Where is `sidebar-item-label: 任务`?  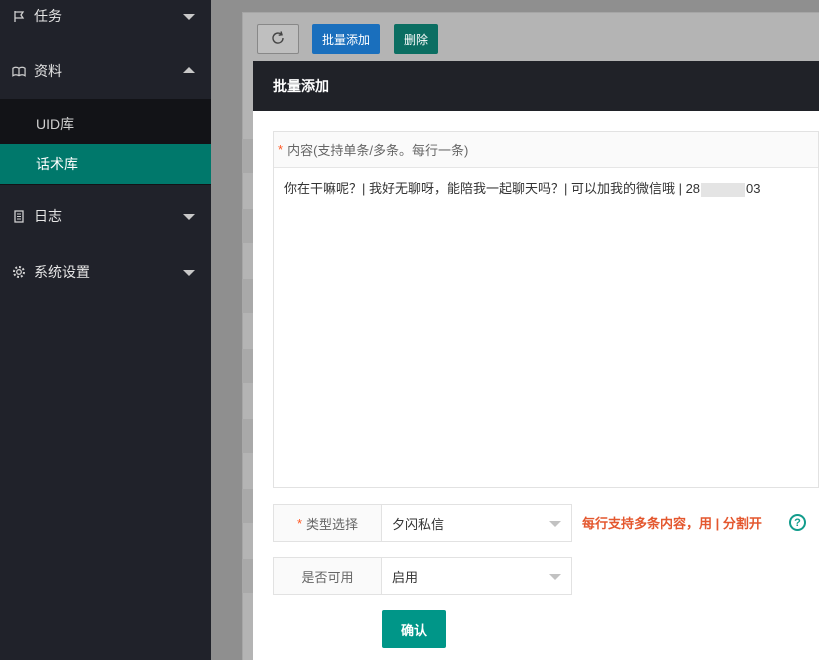
sidebar-item-label: 任务 is located at coordinates (48, 16).